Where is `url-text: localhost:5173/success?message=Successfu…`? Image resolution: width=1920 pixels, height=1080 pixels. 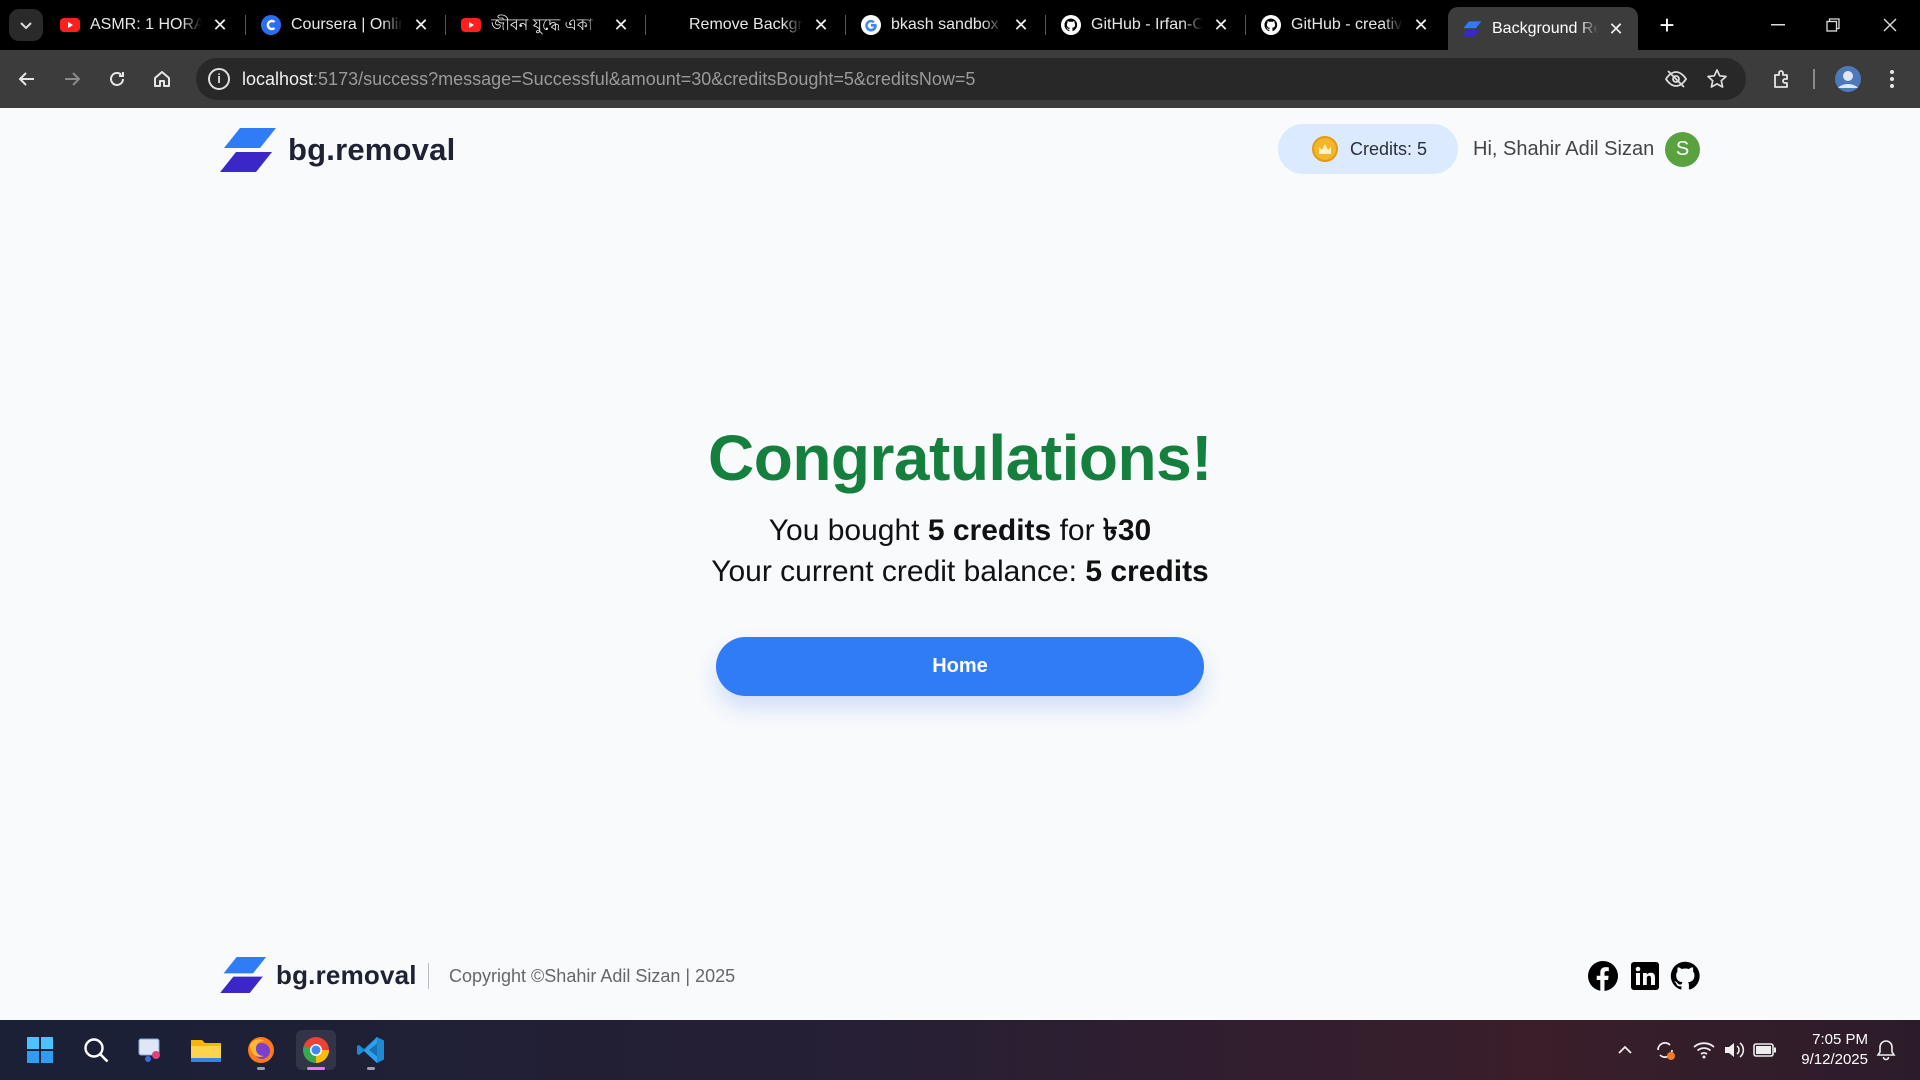
url-text: localhost:5173/success?message=Successfu… is located at coordinates (608, 79).